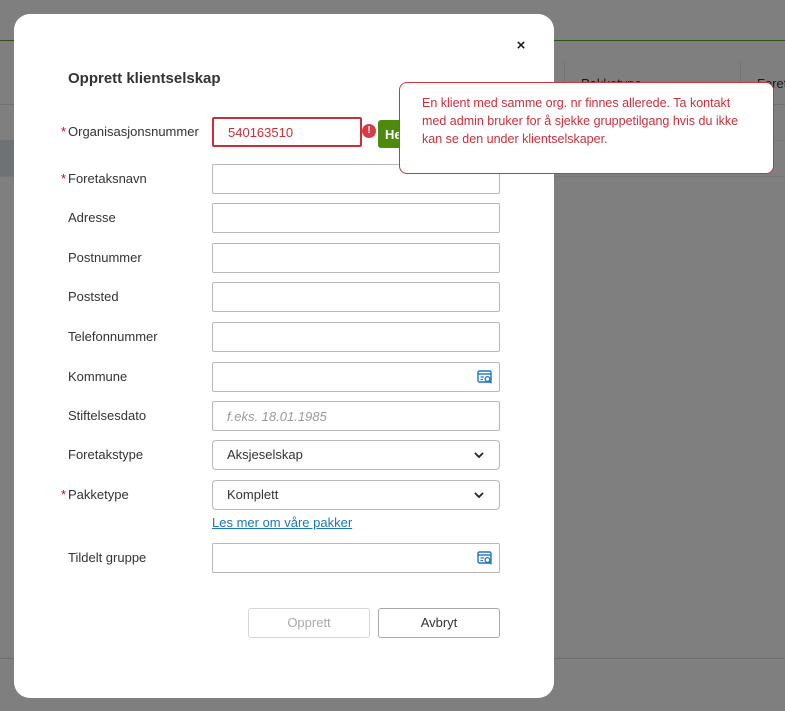  I want to click on company-type-row: Foretakstype Aksjeselskap, so click(284, 455).